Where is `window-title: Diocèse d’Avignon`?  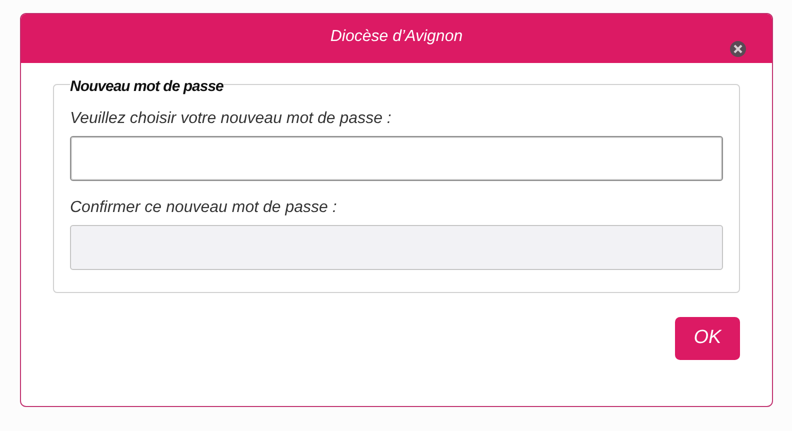 window-title: Diocèse d’Avignon is located at coordinates (396, 37).